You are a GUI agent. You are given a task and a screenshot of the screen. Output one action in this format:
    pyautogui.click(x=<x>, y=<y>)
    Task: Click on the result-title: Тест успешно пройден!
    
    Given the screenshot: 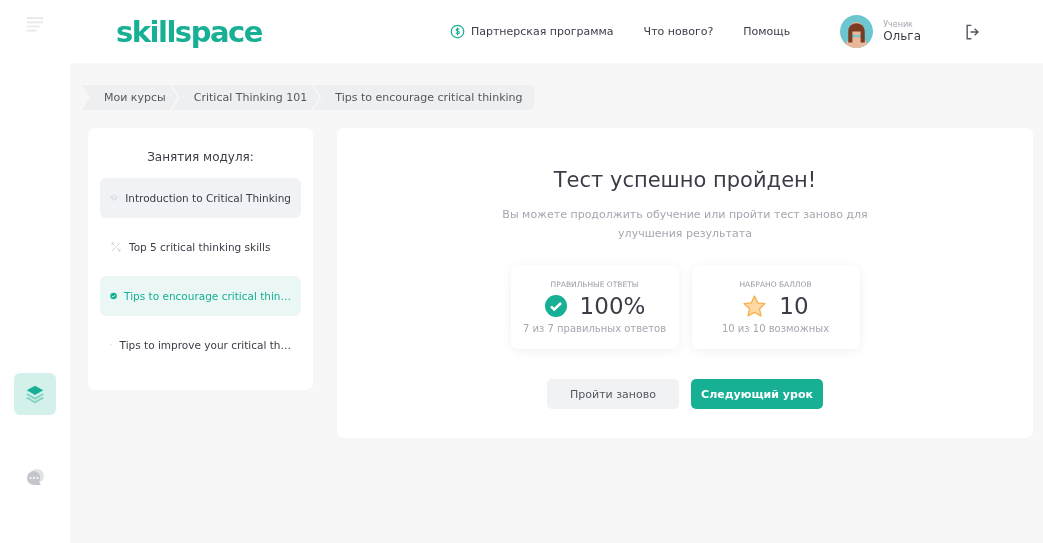 What is the action you would take?
    pyautogui.click(x=685, y=180)
    